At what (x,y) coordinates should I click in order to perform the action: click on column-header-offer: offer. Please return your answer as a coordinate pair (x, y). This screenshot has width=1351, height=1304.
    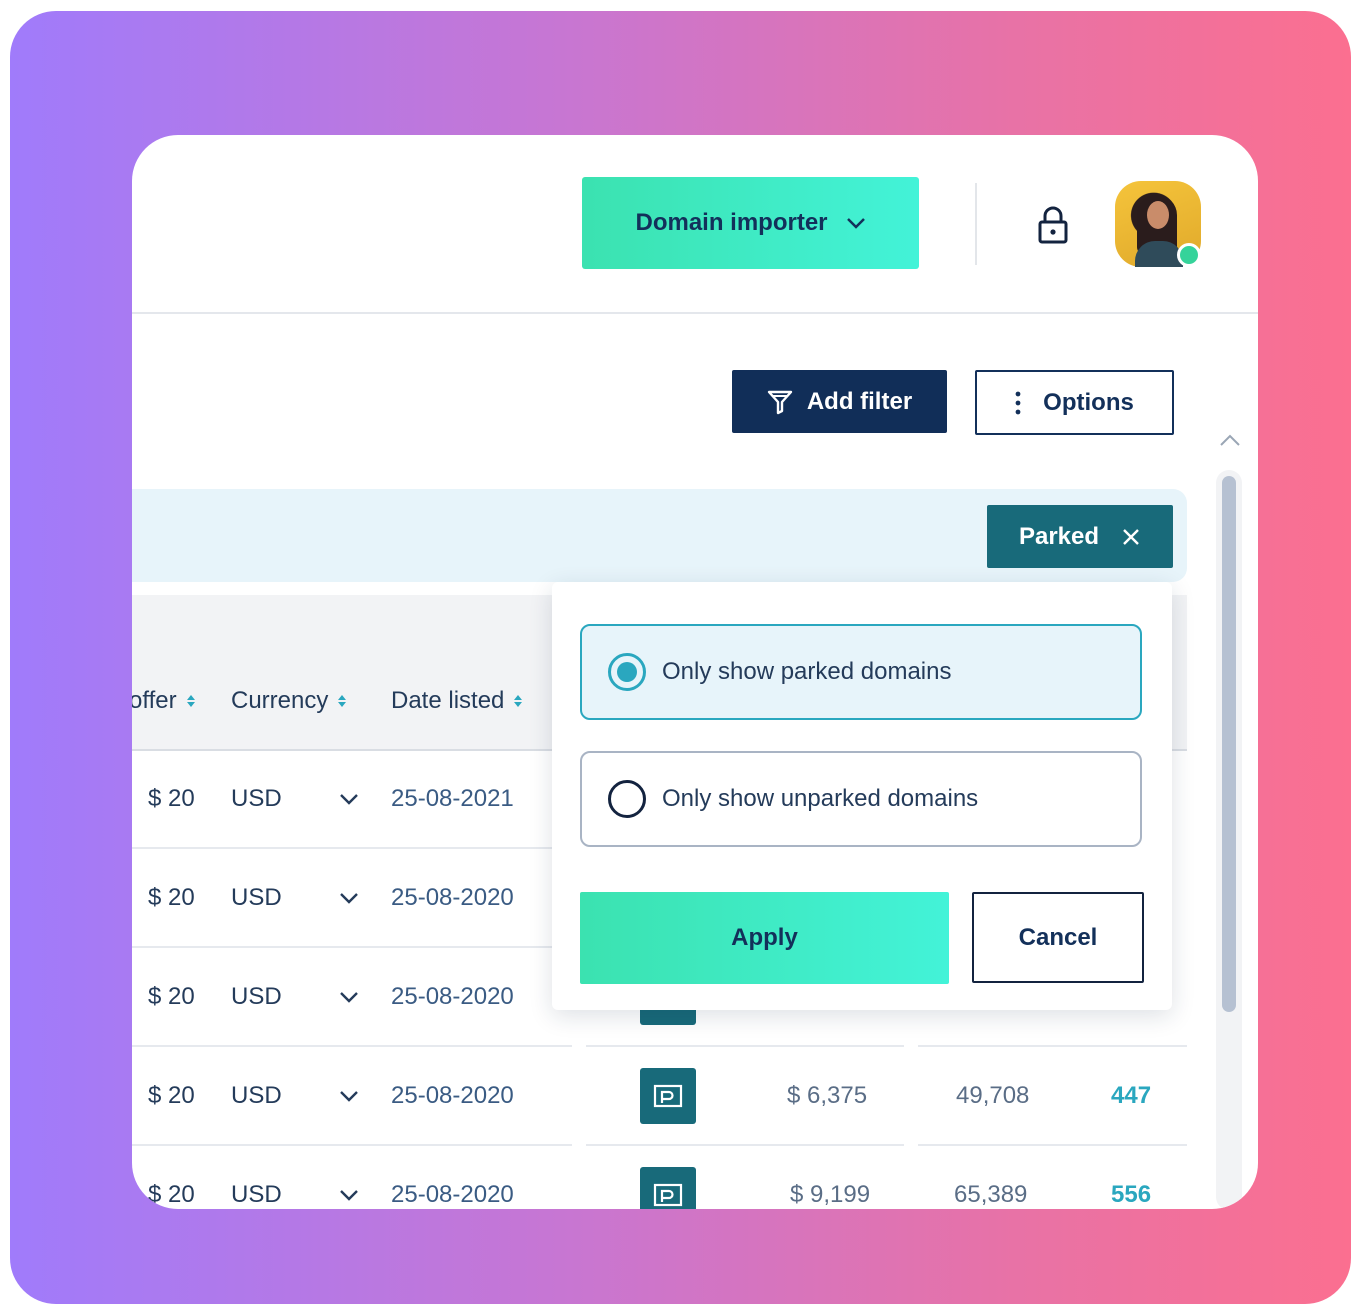
    Looking at the image, I should click on (163, 701).